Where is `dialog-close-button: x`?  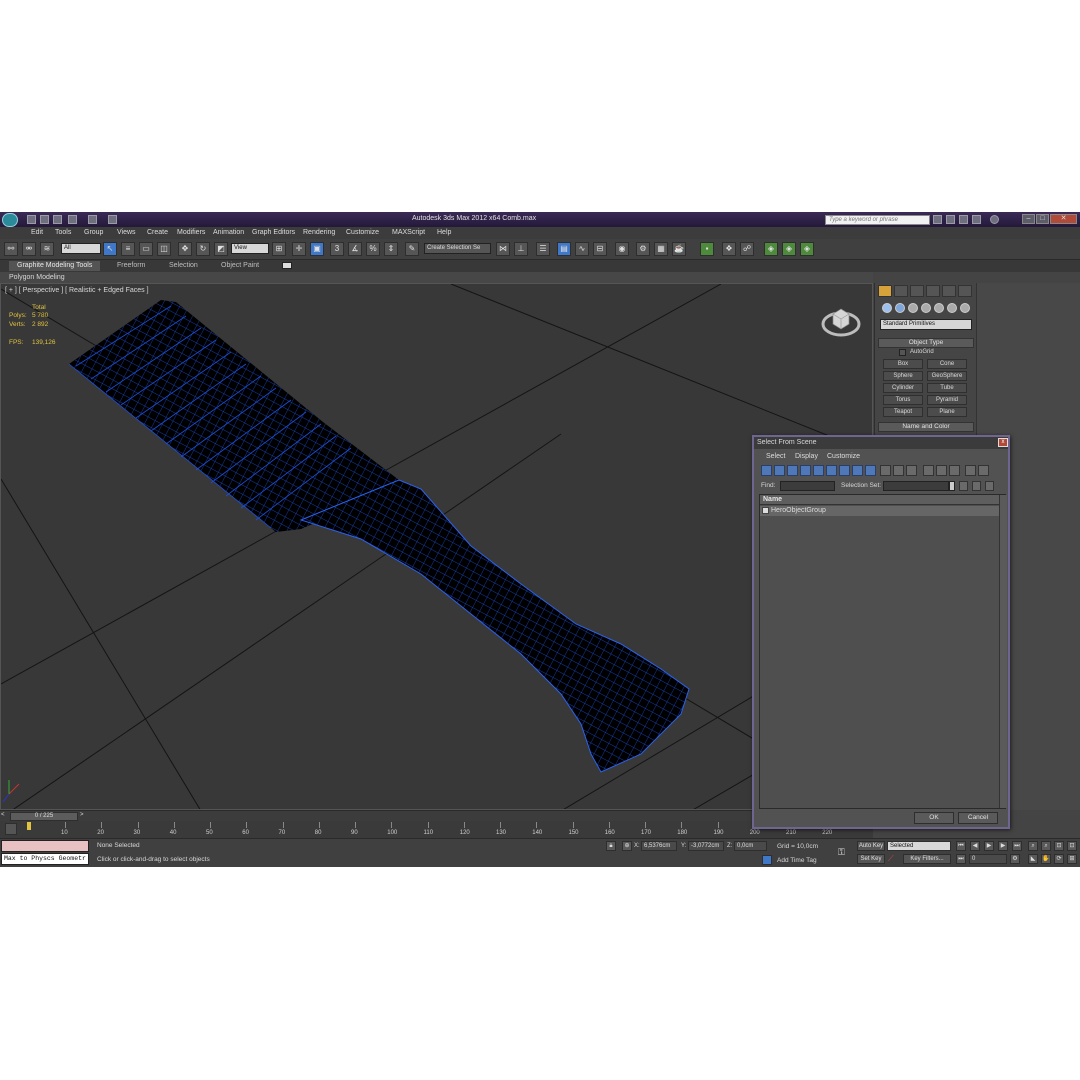 dialog-close-button: x is located at coordinates (1003, 442).